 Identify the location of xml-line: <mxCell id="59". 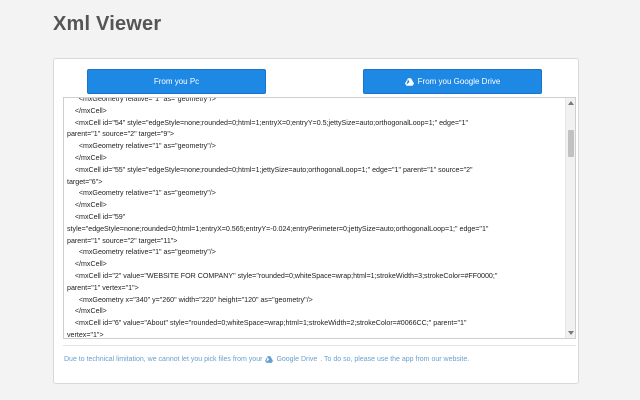
(96, 216).